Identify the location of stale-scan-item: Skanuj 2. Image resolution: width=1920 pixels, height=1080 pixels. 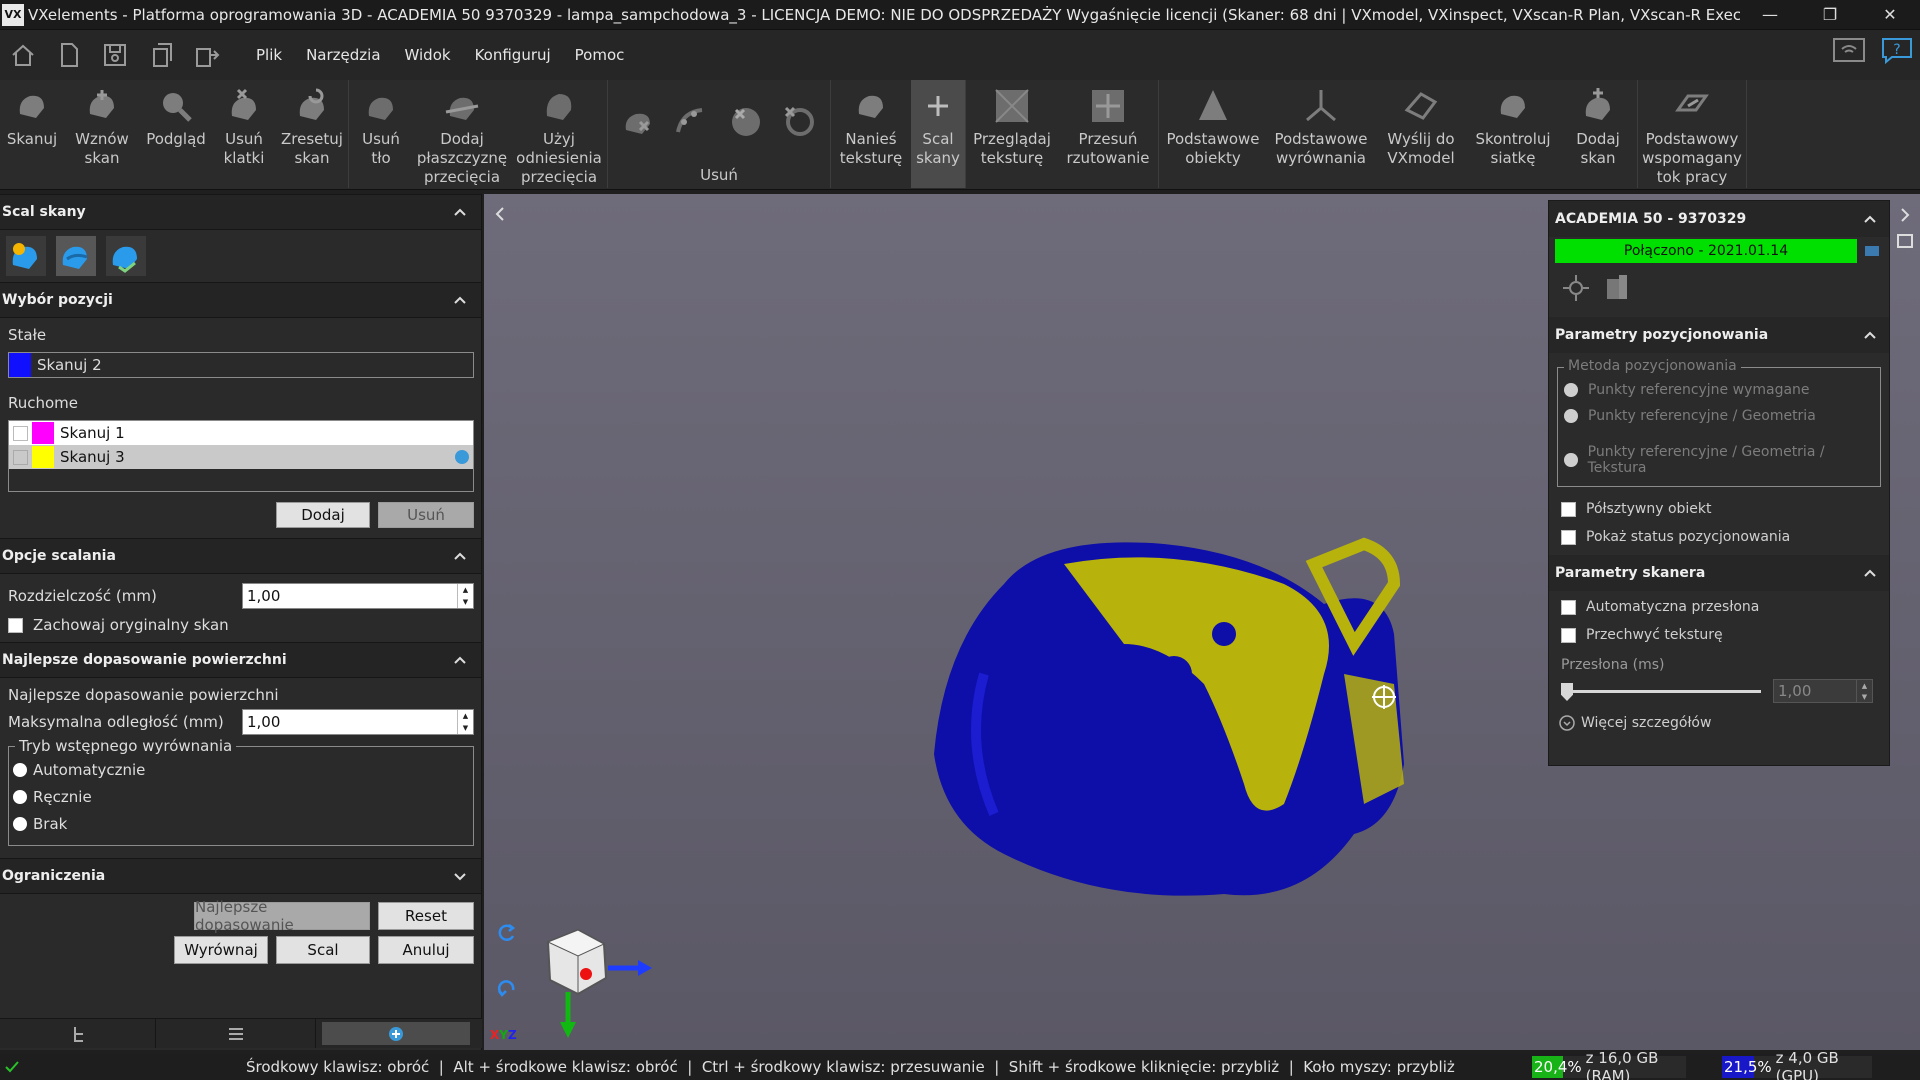
(241, 365).